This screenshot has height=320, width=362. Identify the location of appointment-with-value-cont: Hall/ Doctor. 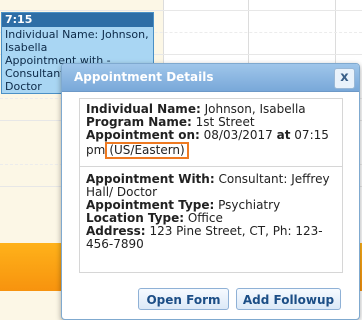
(122, 192).